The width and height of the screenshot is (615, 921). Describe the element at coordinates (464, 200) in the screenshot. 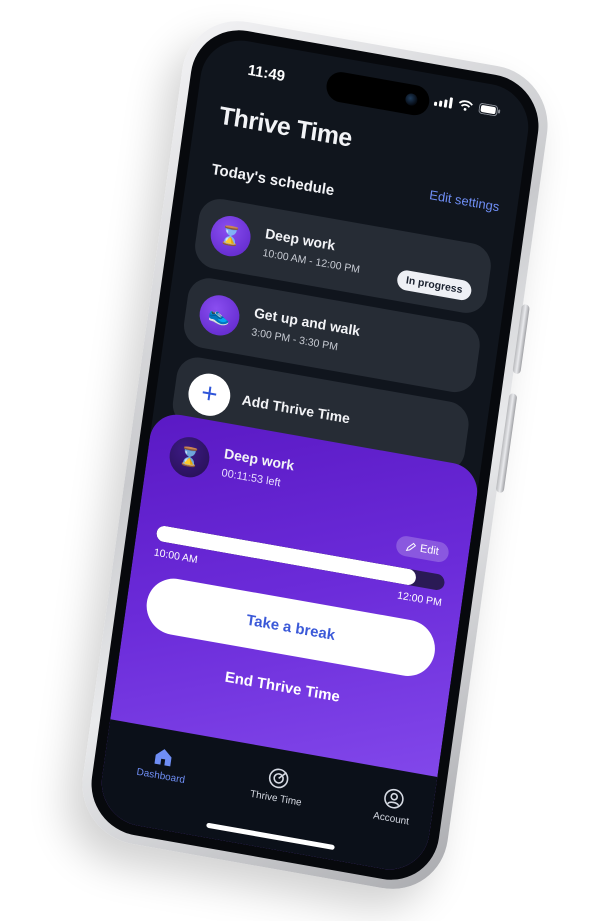

I see `edit-settings-link: Edit settings` at that location.